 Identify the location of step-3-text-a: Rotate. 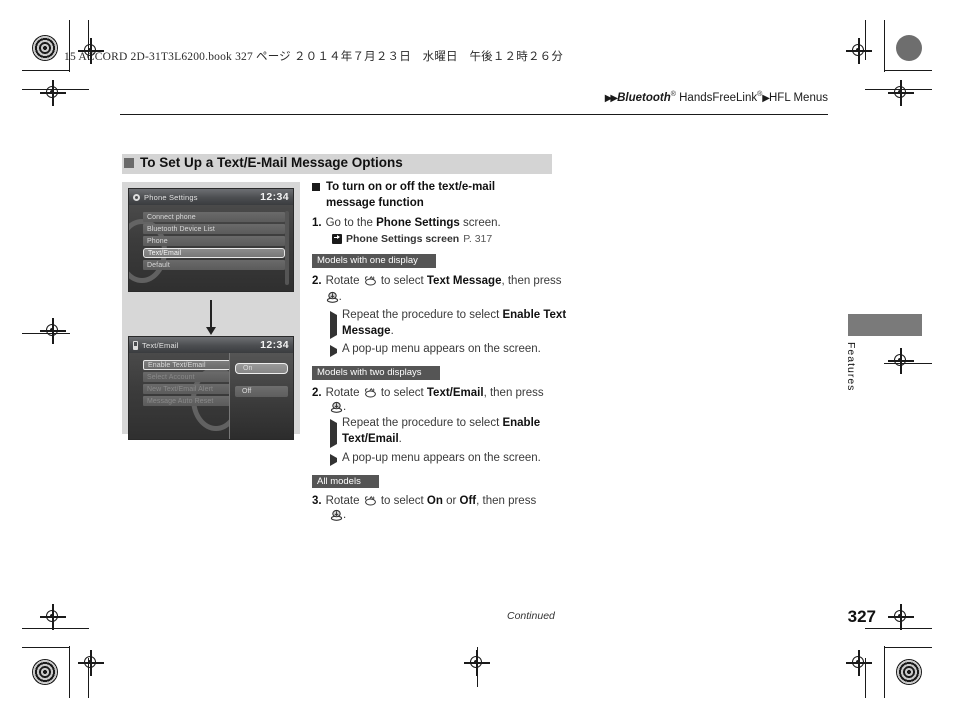
(344, 501).